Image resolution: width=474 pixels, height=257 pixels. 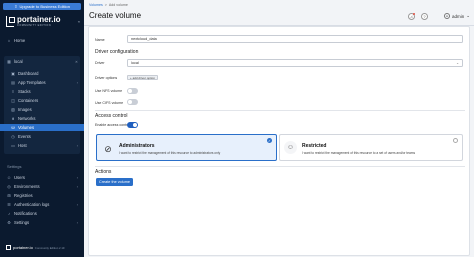 What do you see at coordinates (455, 140) in the screenshot?
I see `unselected-radio-icon` at bounding box center [455, 140].